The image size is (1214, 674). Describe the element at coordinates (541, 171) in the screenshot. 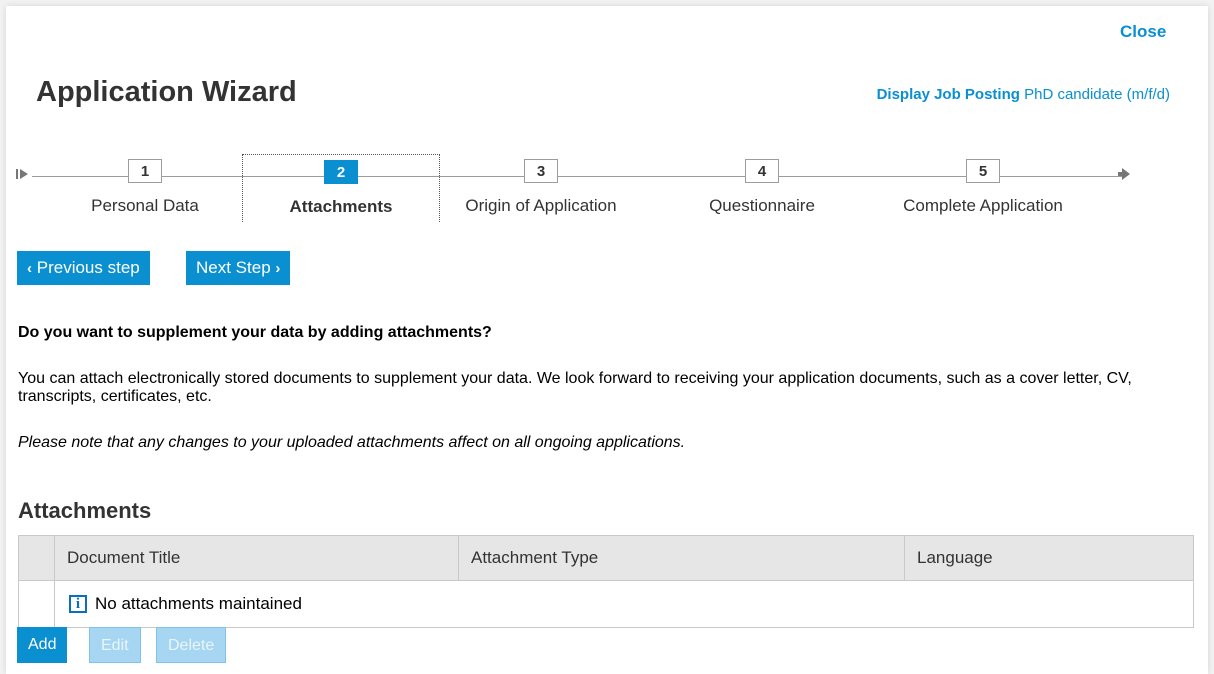

I see `step-number: 3` at that location.